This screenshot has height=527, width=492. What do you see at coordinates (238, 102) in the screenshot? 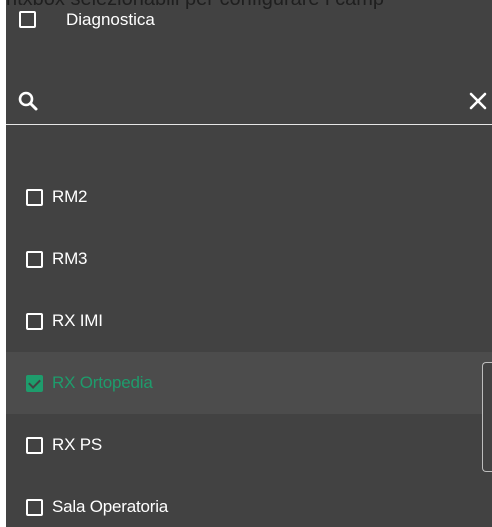
I see `search-input` at bounding box center [238, 102].